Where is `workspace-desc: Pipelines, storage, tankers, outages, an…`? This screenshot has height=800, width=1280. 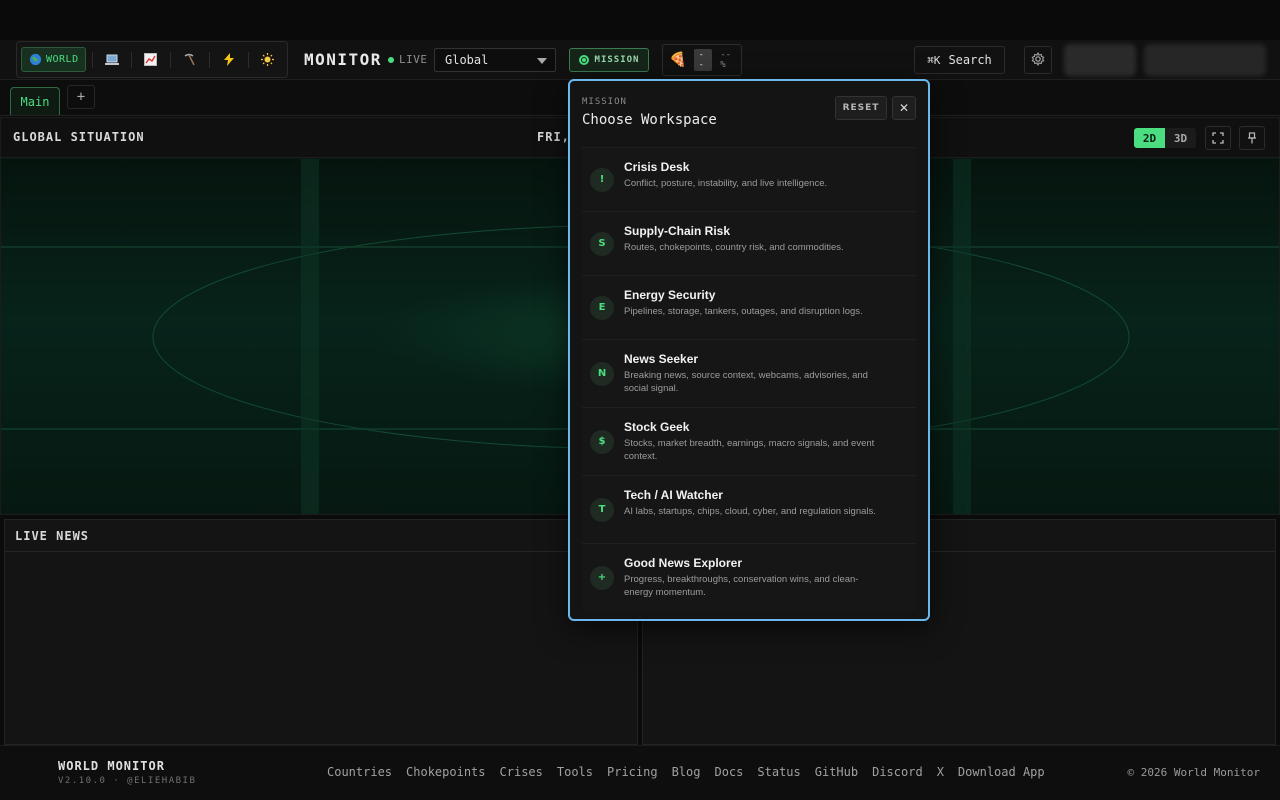
workspace-desc: Pipelines, storage, tankers, outages, an… is located at coordinates (743, 311).